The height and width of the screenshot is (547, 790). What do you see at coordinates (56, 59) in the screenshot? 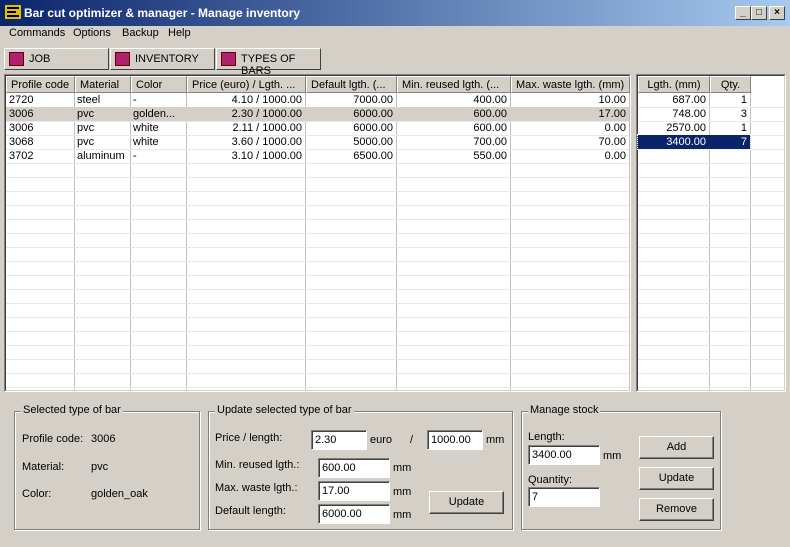
I see `tab-job: JOB` at bounding box center [56, 59].